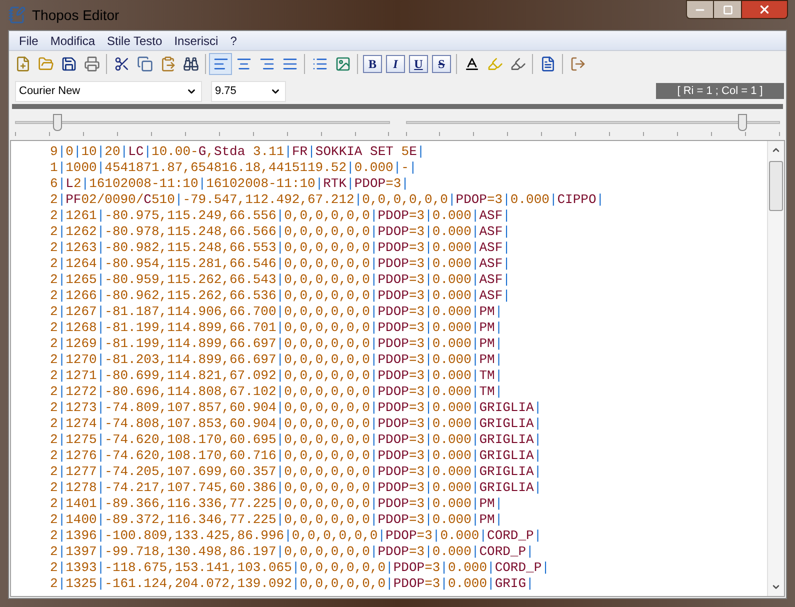  Describe the element at coordinates (300, 568) in the screenshot. I see `code-line: 2|1393|-118.675,153.141,103.065|0,0,0,0,0,0|PDOP=3|0.000|CORD_P|` at that location.